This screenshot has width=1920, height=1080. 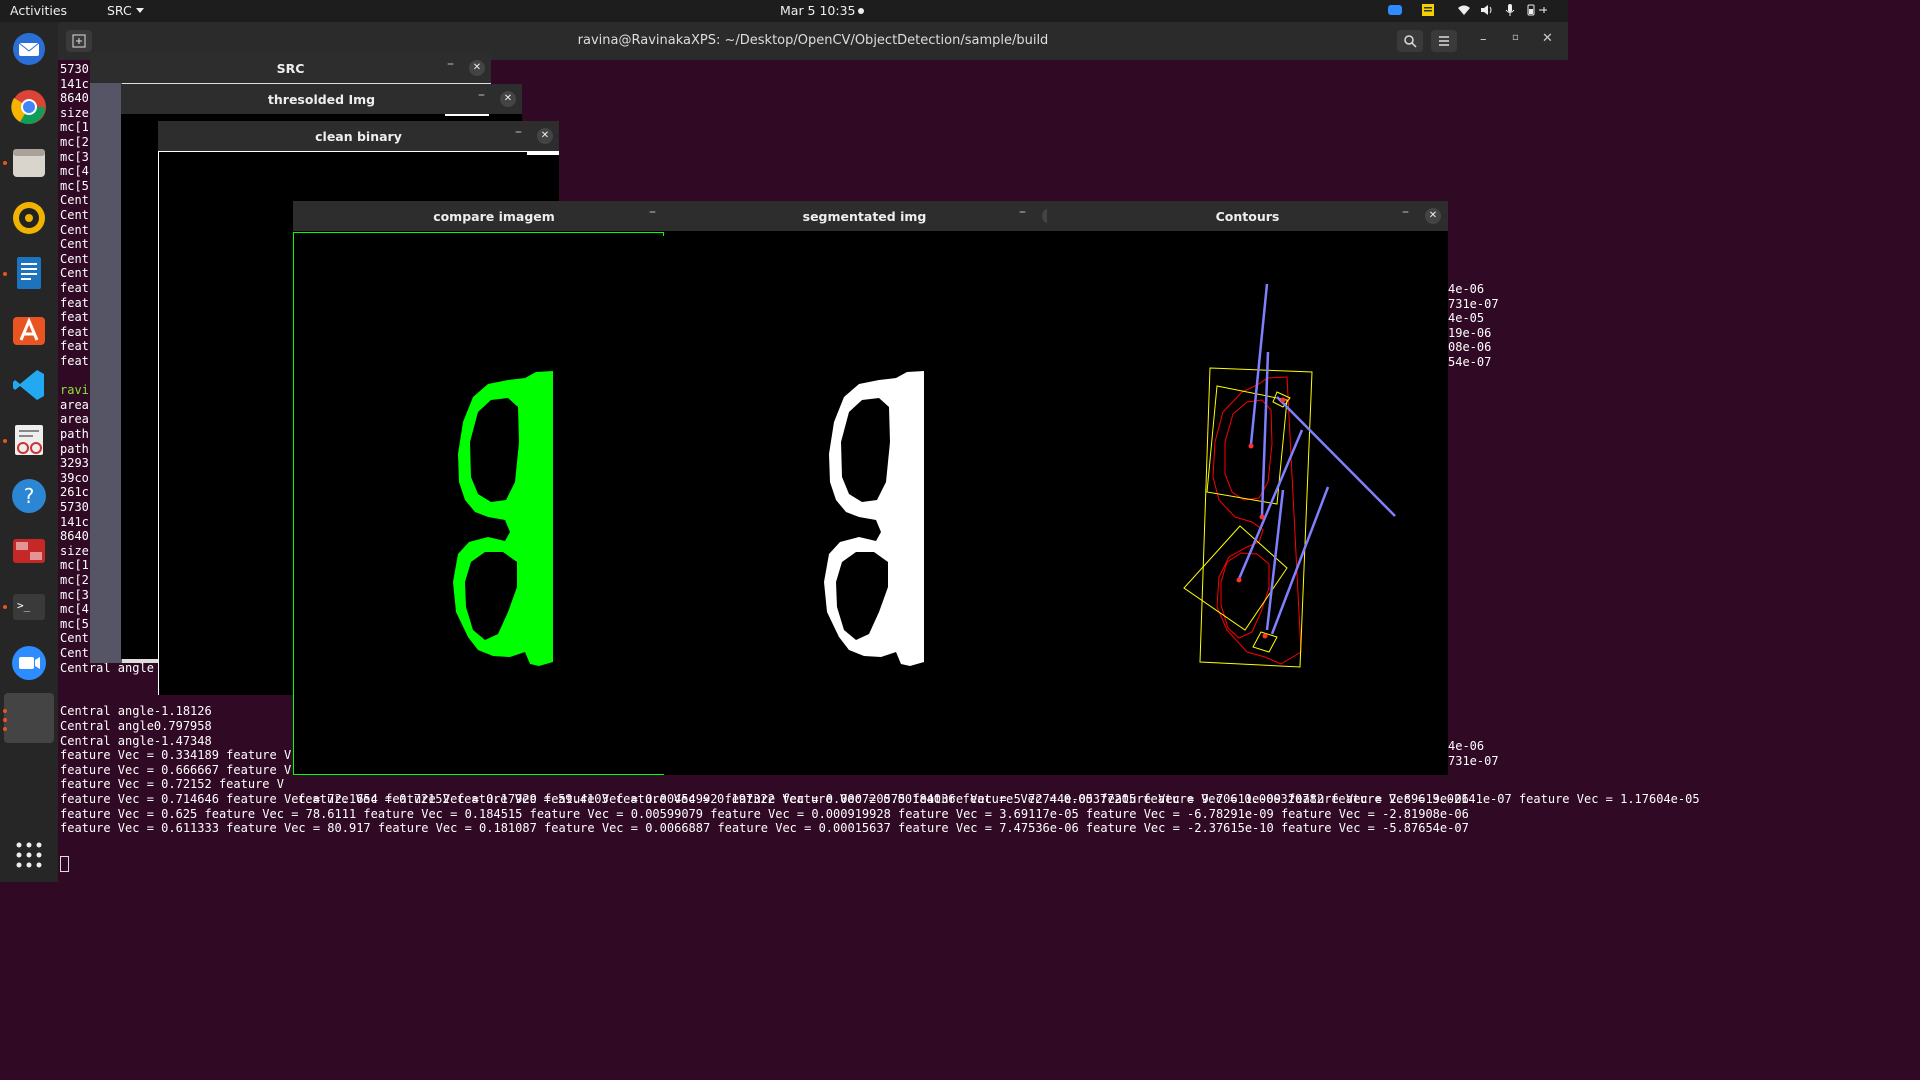 I want to click on terminal-line: Central angle-1.18126, so click(x=136, y=711).